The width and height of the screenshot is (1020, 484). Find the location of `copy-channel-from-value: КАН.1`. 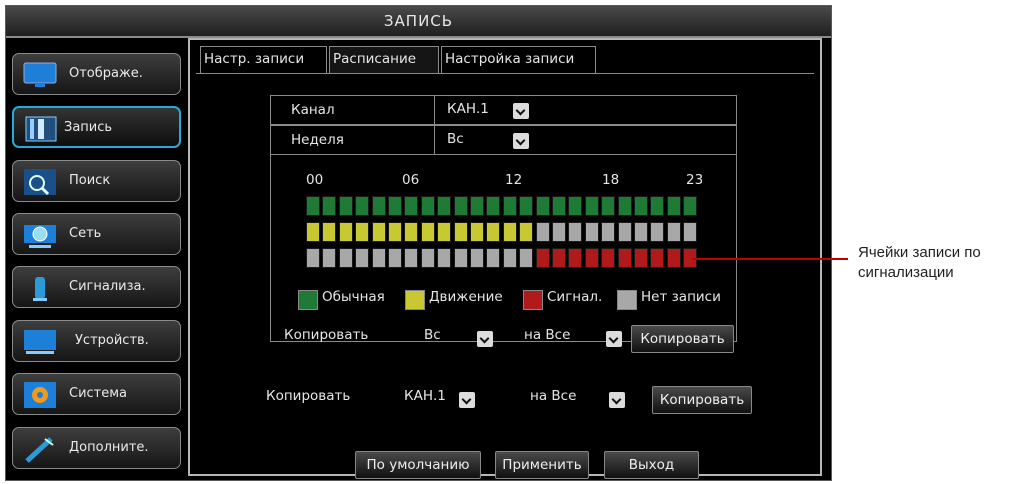

copy-channel-from-value: КАН.1 is located at coordinates (425, 396).